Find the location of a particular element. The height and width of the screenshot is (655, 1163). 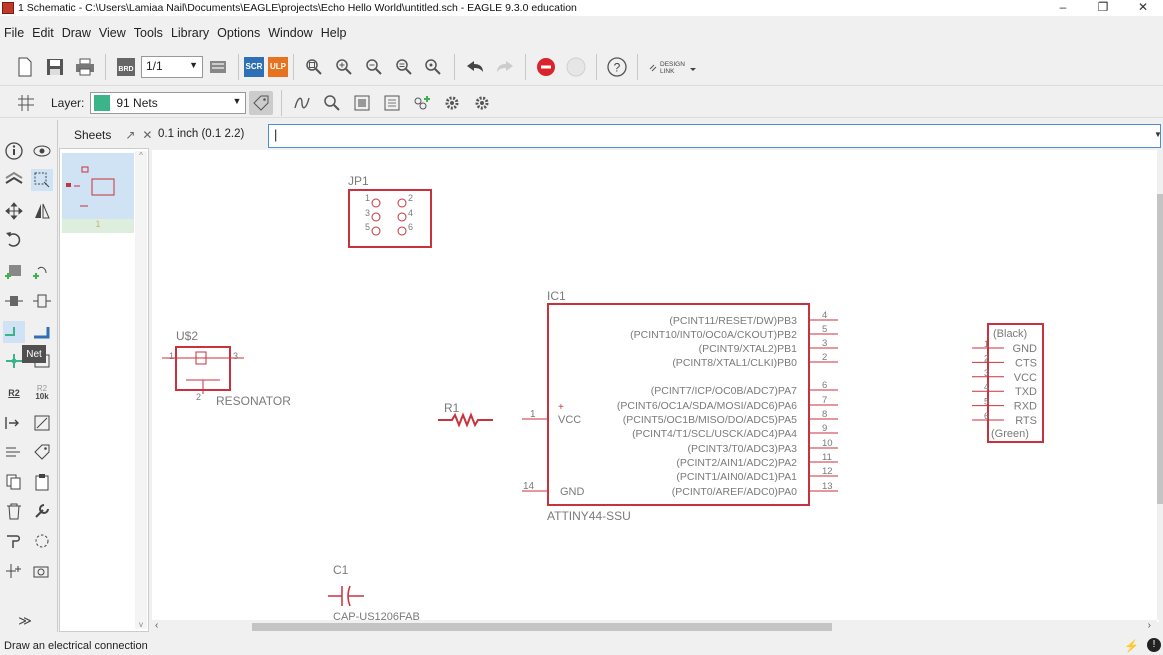

zoom-select-icon is located at coordinates (434, 67).